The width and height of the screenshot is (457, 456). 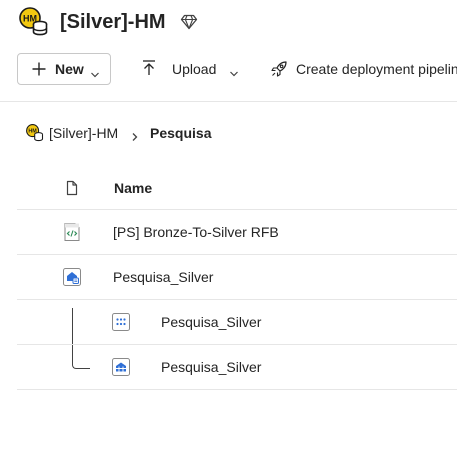 I want to click on create-deployment-pipeline-button: Create deployment pipelin, so click(x=362, y=69).